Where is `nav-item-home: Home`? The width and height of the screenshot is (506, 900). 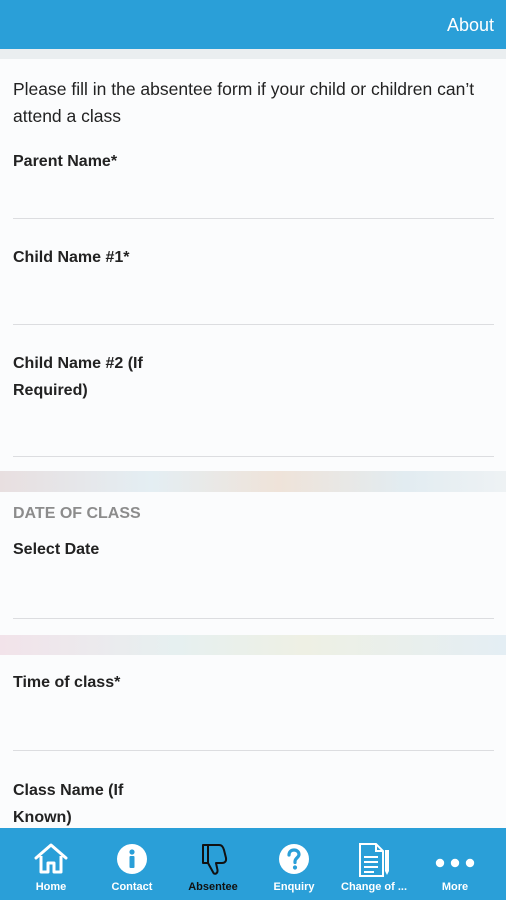 nav-item-home: Home is located at coordinates (51, 864).